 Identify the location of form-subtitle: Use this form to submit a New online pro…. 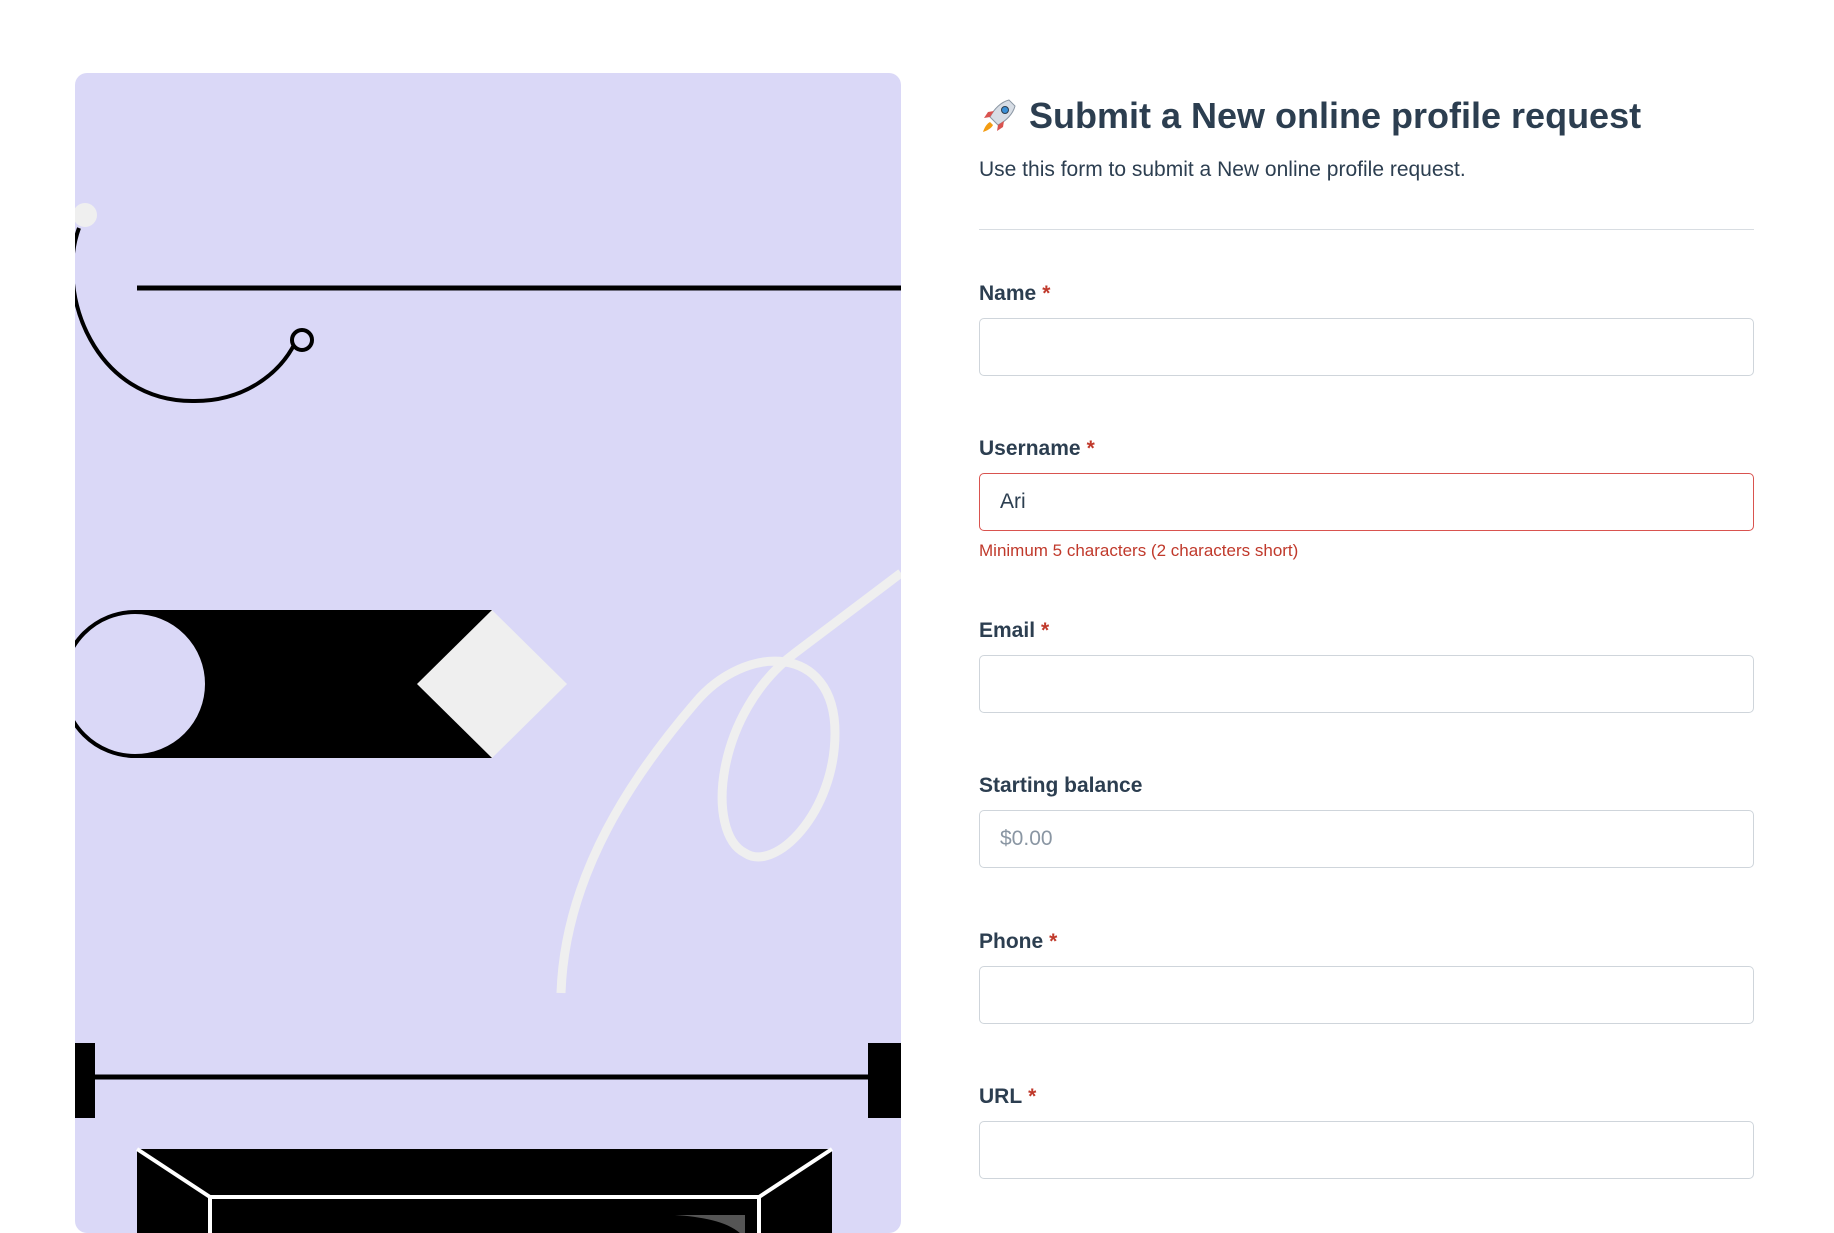
(1222, 169).